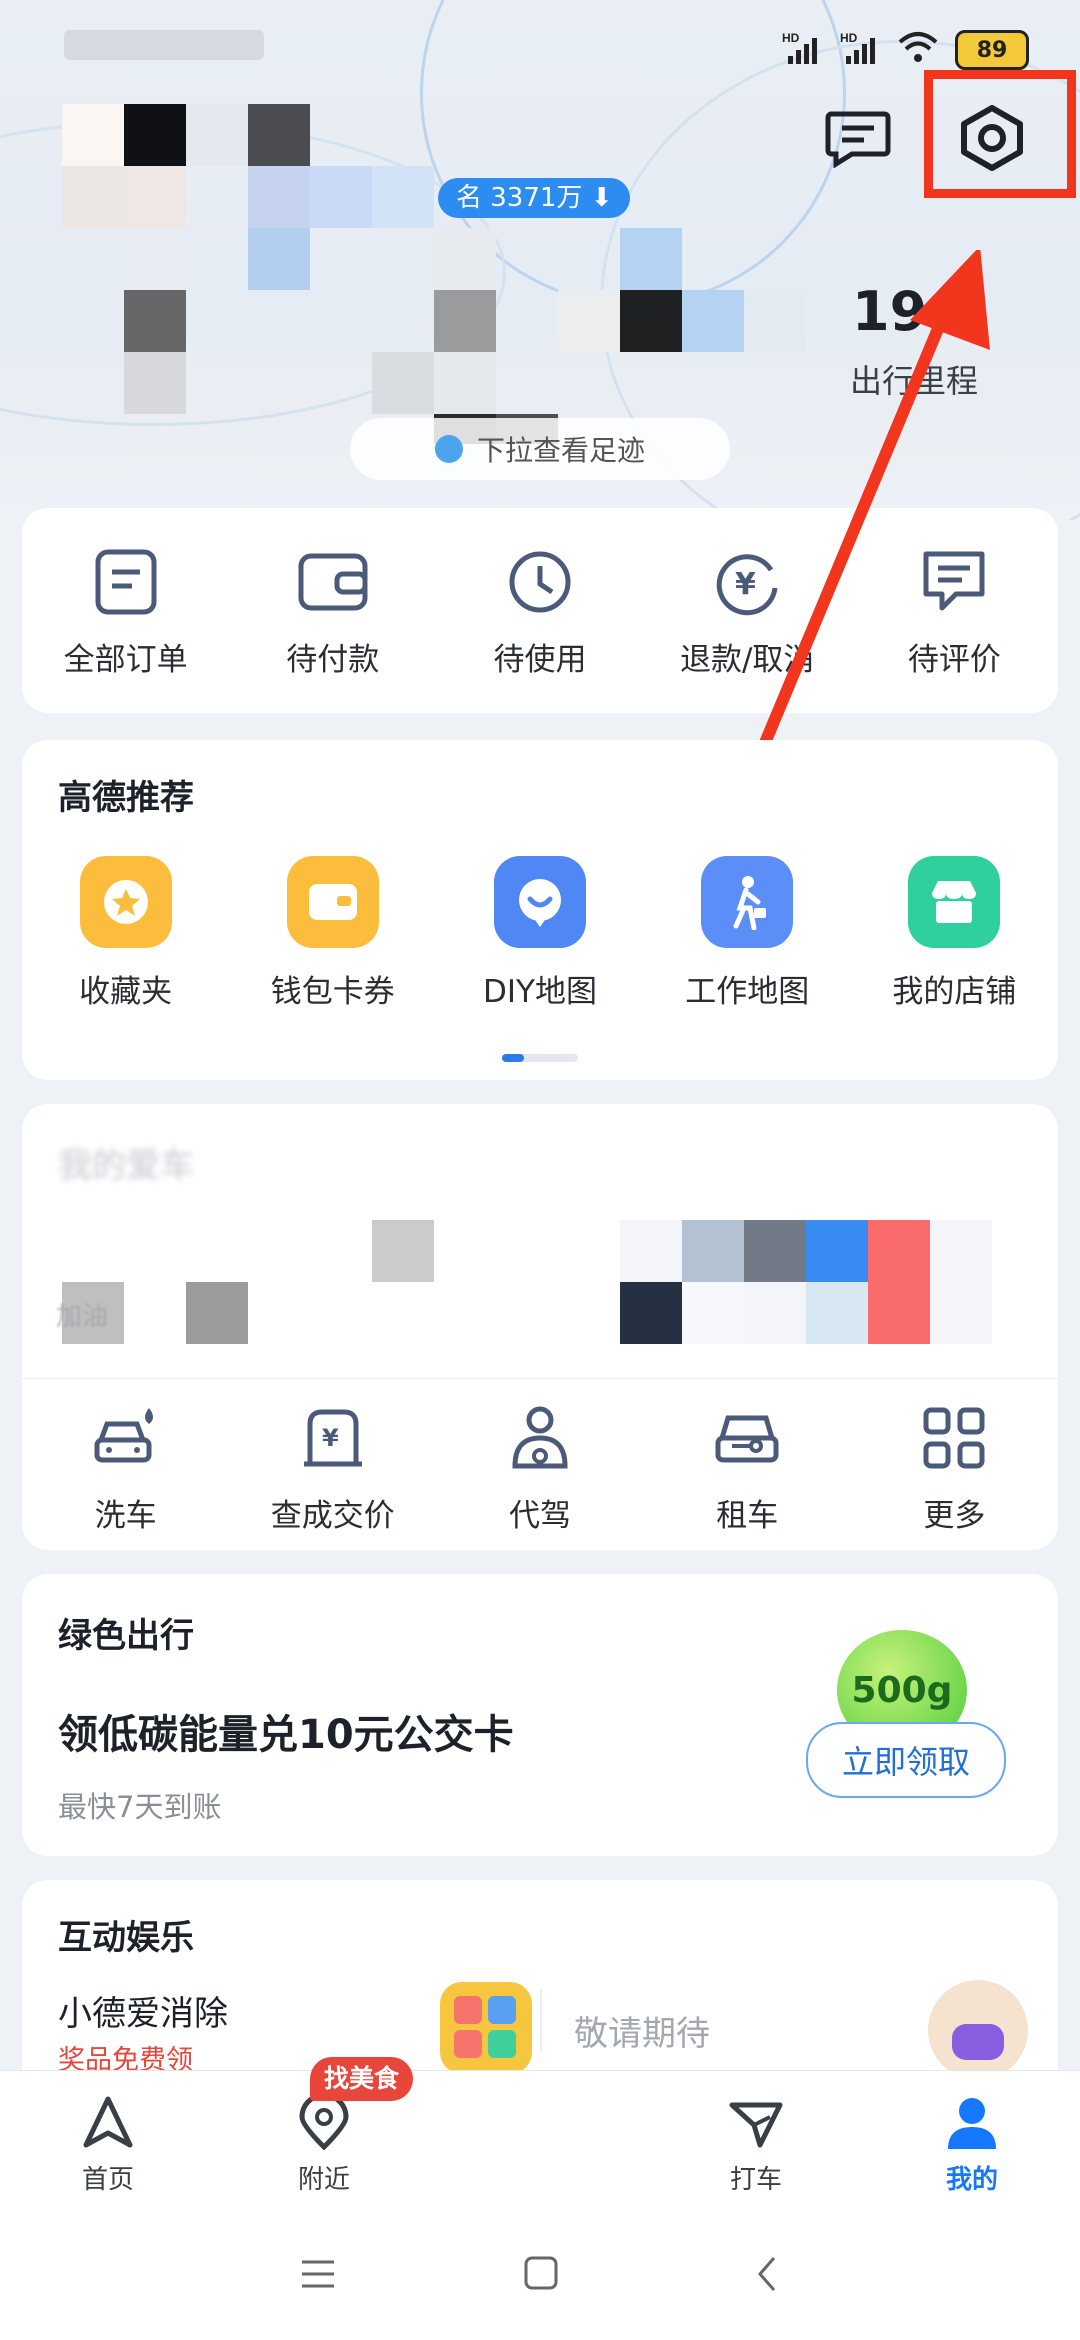 Image resolution: width=1080 pixels, height=2340 pixels. I want to click on recommend-work-map-label: 工作地图, so click(747, 992).